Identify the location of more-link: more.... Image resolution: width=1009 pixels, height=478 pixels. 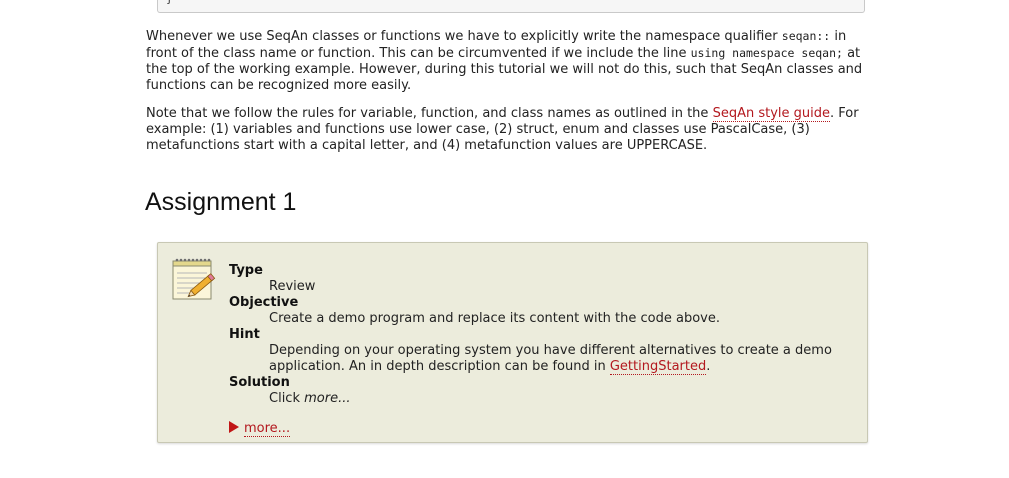
(267, 429).